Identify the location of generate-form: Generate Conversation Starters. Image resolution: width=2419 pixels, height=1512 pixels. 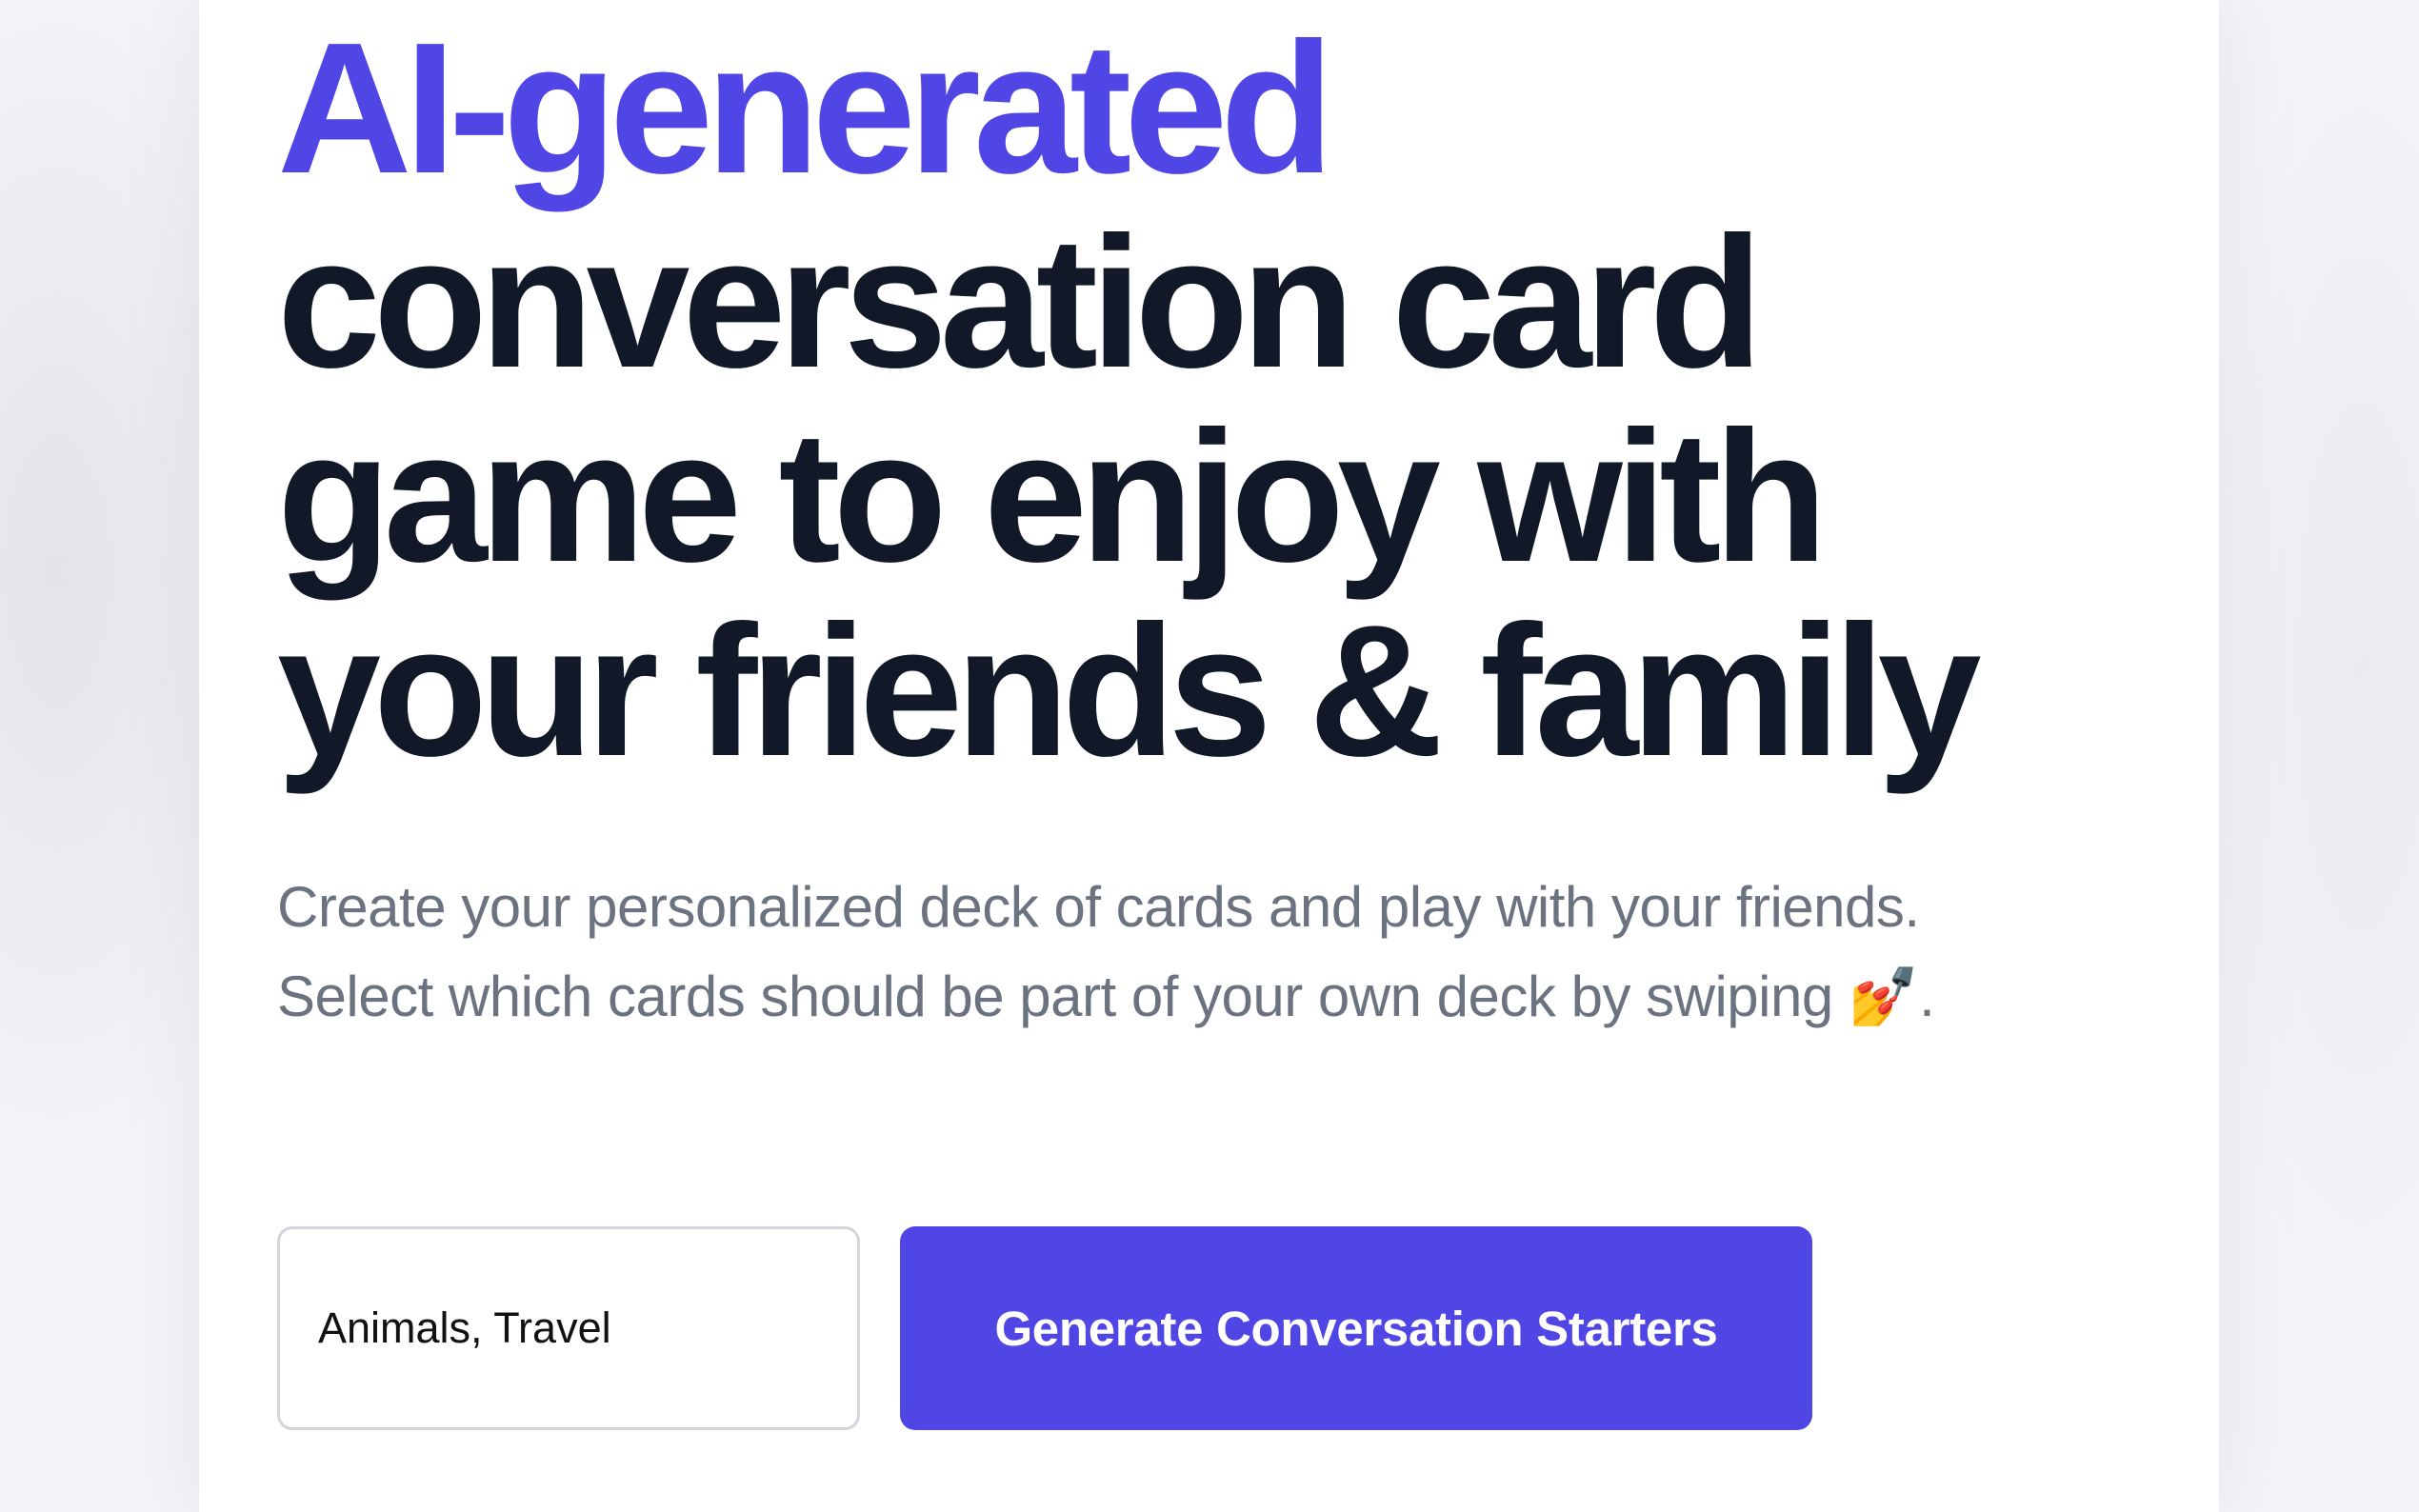
(1044, 1328).